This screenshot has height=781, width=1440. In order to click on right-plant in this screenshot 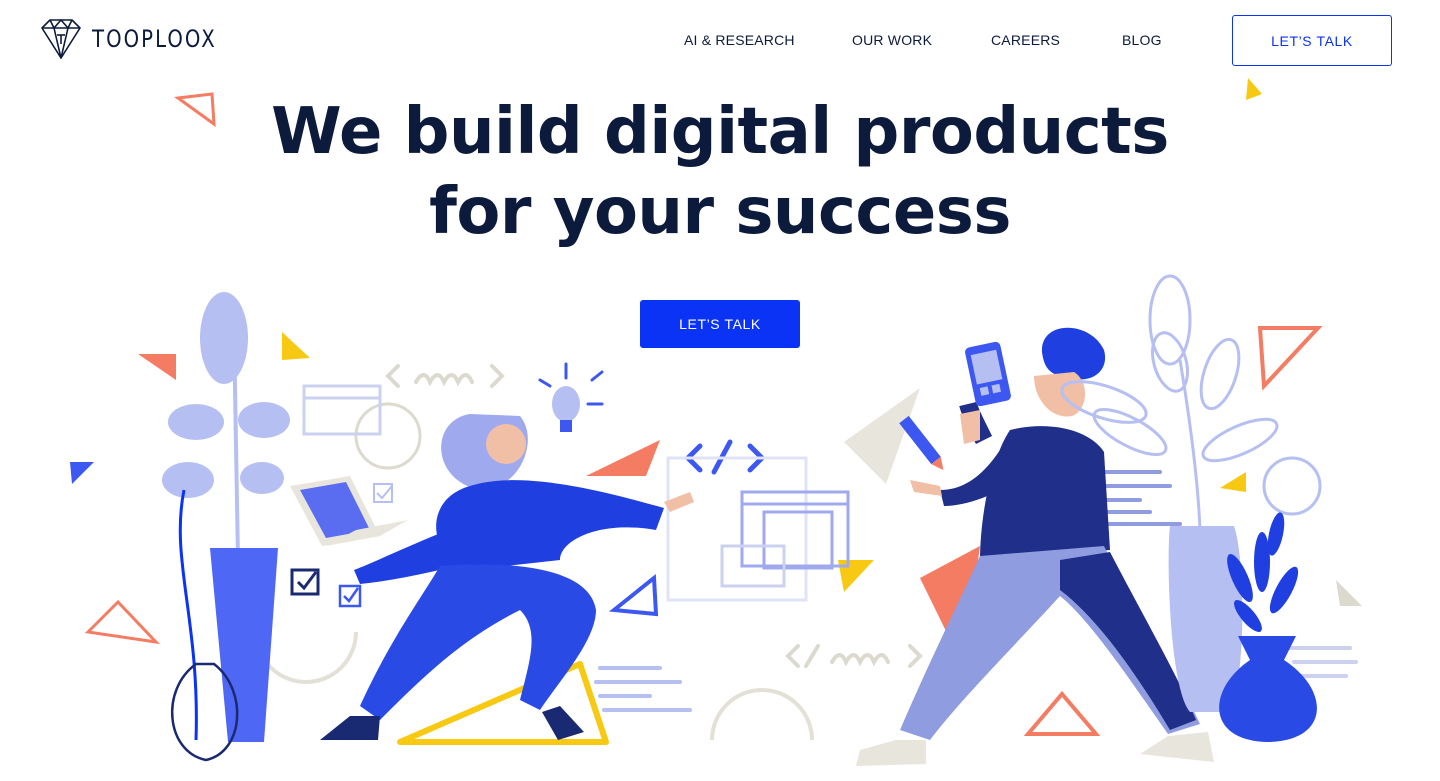, I will do `click(1188, 508)`.